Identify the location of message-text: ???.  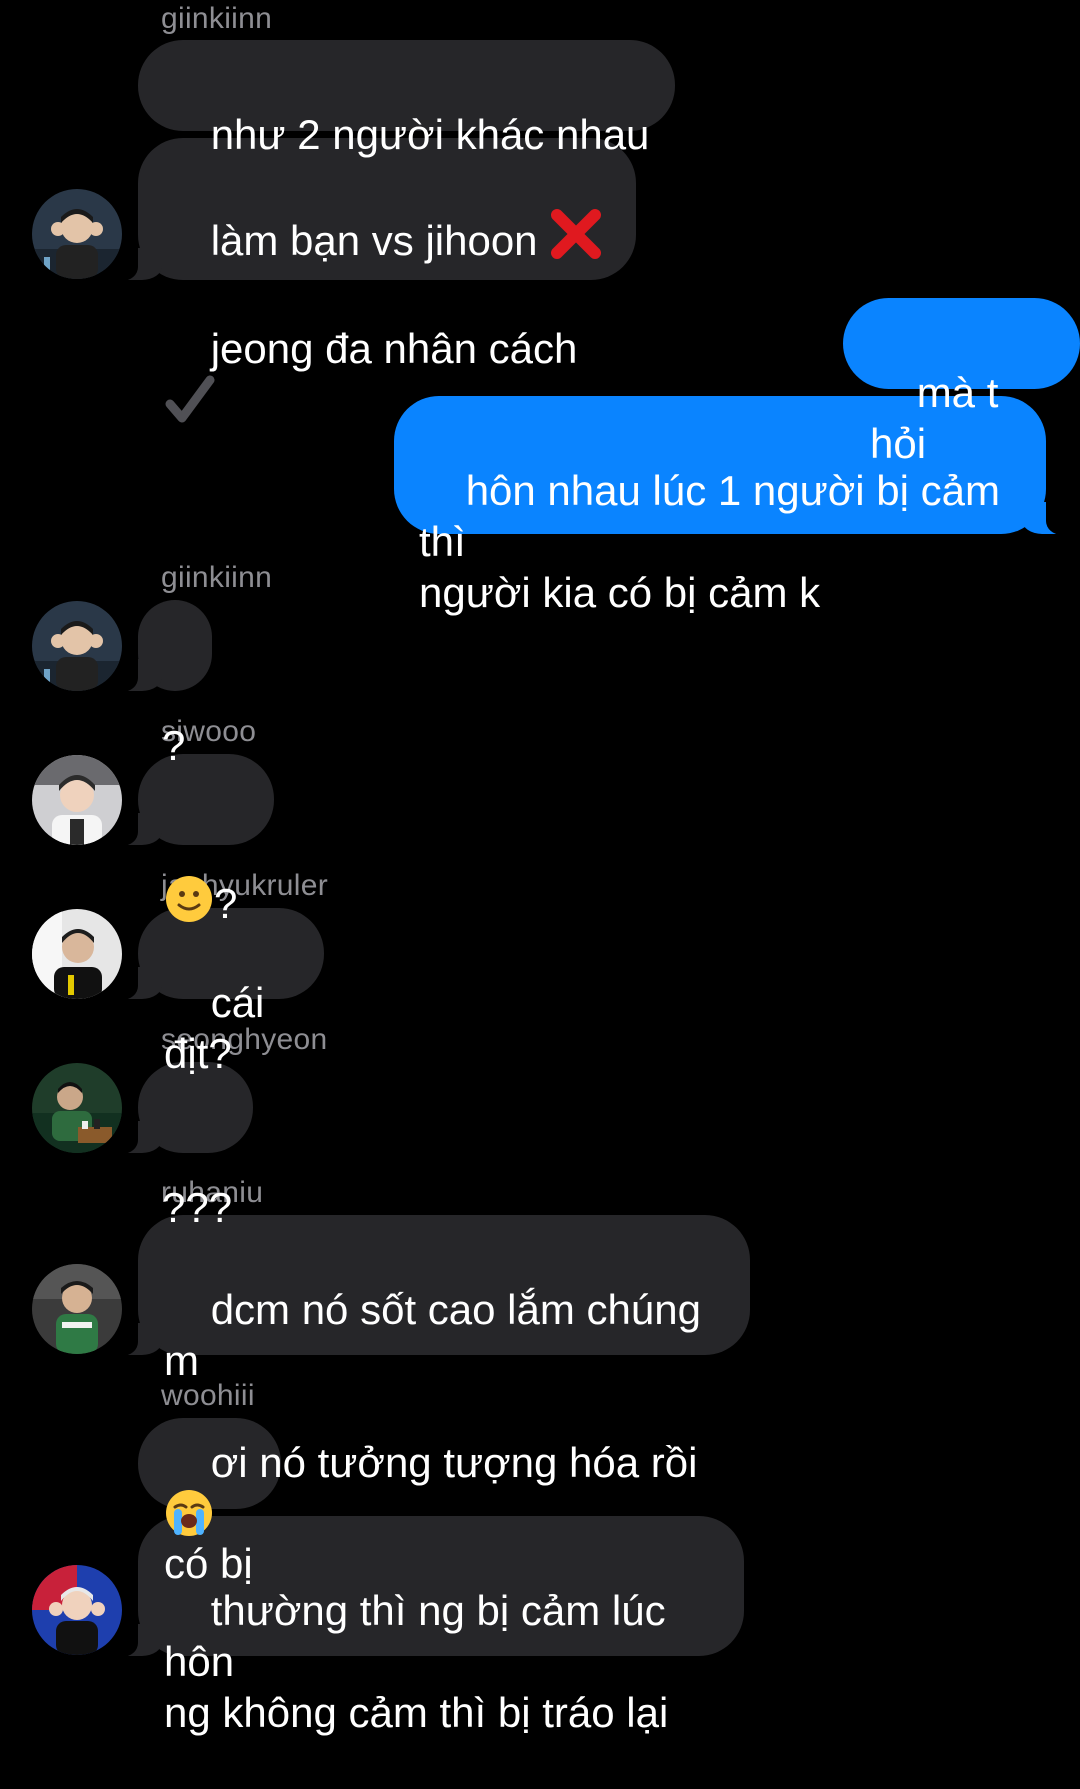
(197, 1207).